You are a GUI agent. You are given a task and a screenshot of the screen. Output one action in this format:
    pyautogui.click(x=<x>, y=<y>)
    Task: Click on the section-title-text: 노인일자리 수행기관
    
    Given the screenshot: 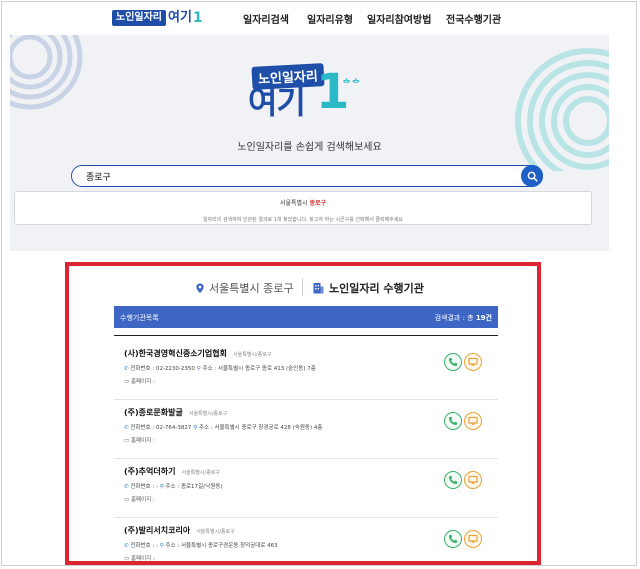 What is the action you would take?
    pyautogui.click(x=376, y=288)
    